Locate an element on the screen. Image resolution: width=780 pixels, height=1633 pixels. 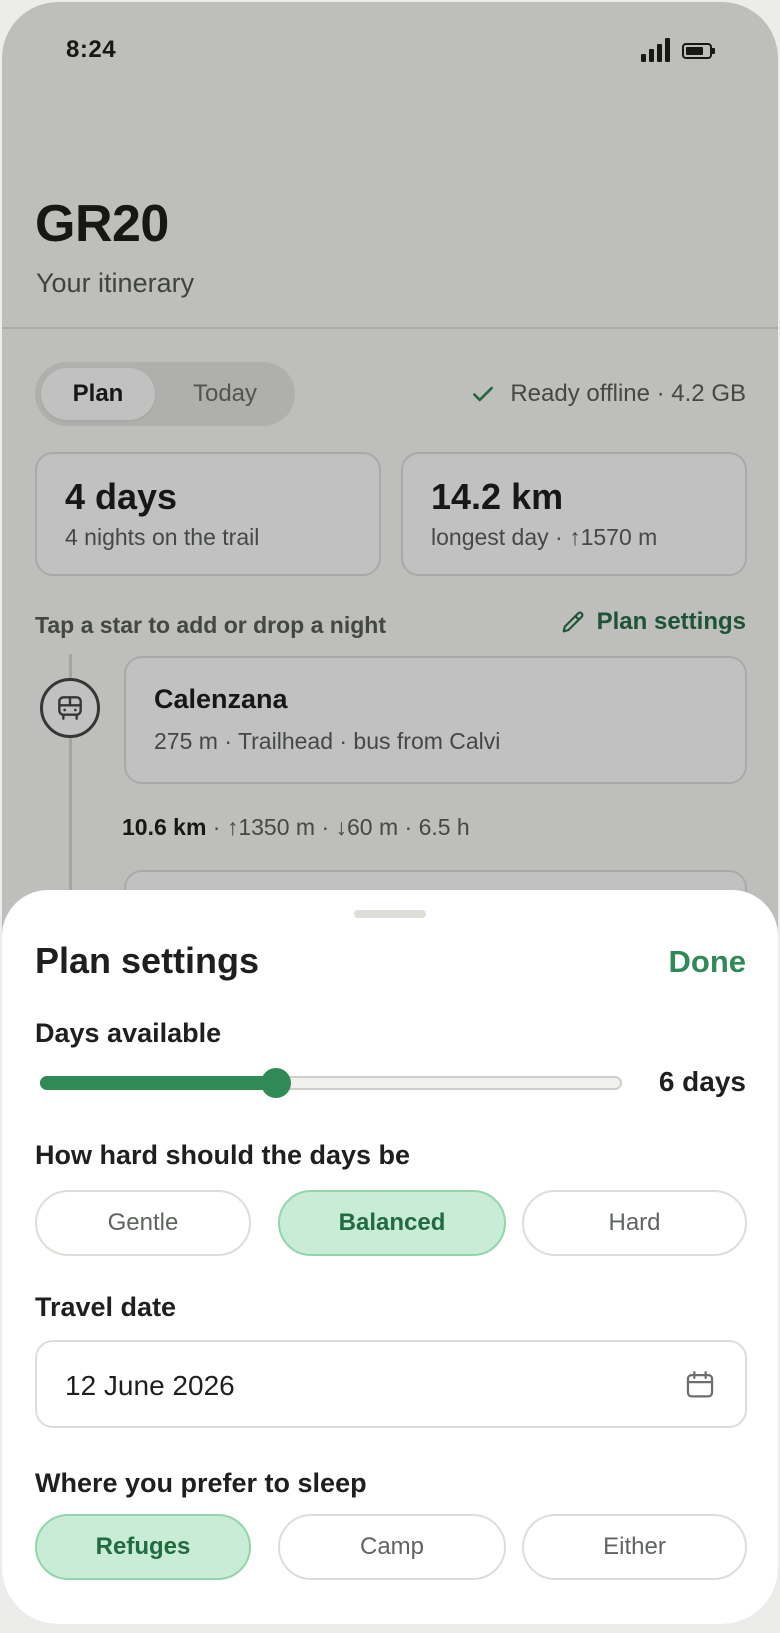
sleep-camp-option: Camp is located at coordinates (392, 1547).